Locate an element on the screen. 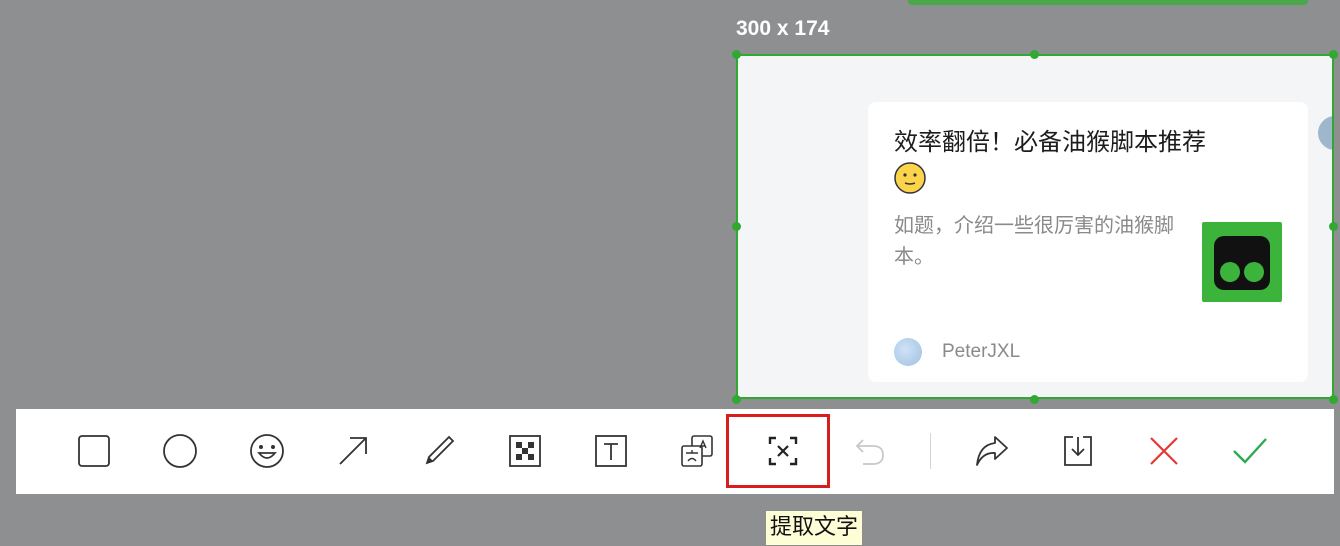 This screenshot has width=1340, height=546. resize-handle-bottom-right is located at coordinates (1333, 399).